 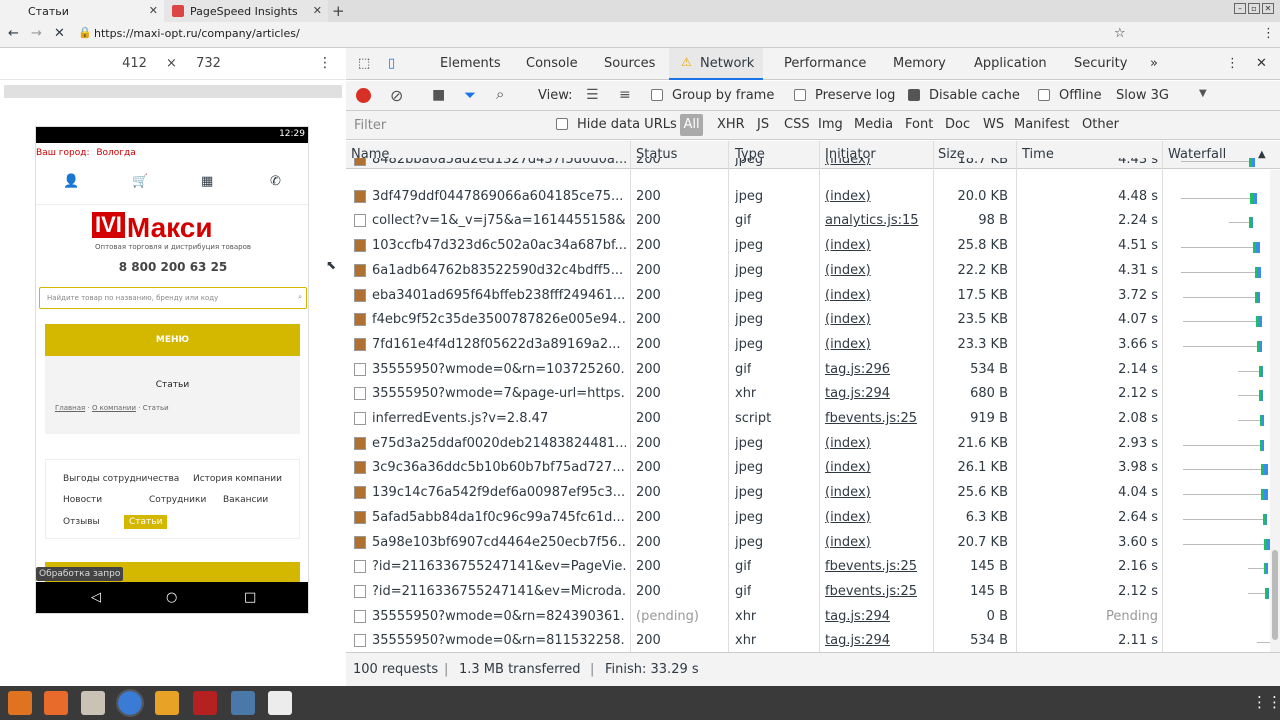 I want to click on filter-img: Img, so click(x=830, y=124).